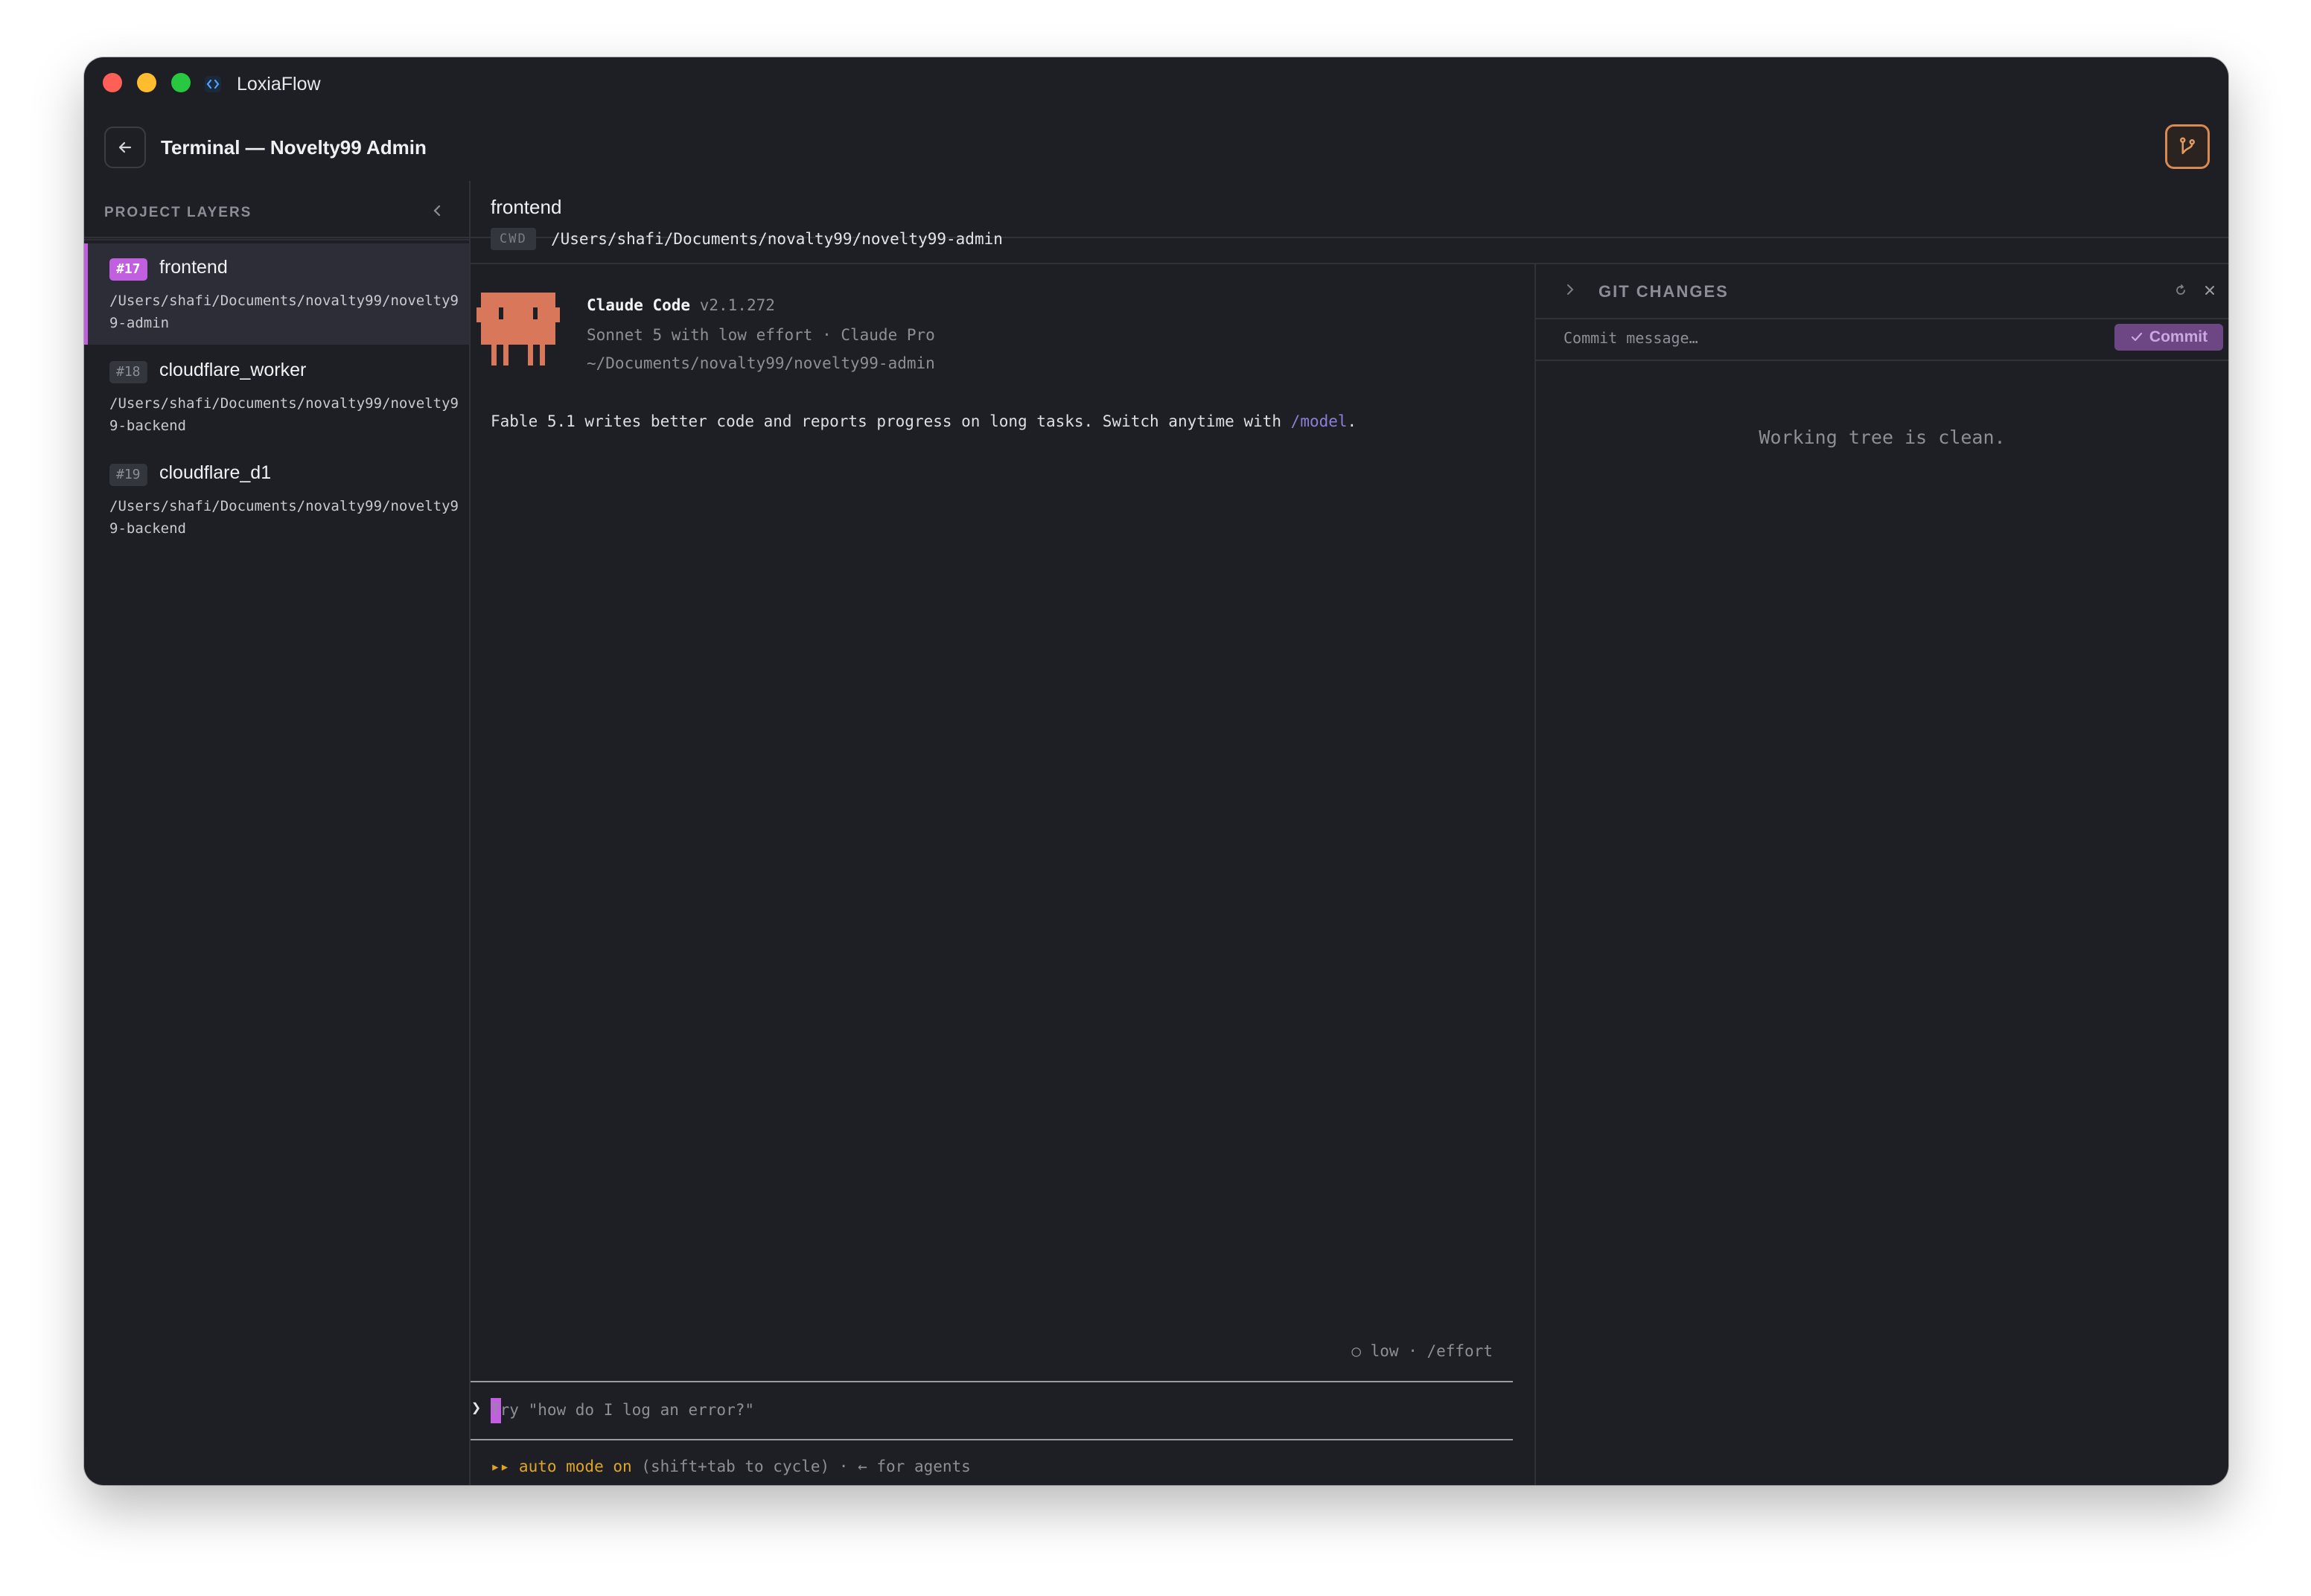 The image size is (2311, 1596). What do you see at coordinates (128, 269) in the screenshot?
I see `layer-badge: #17` at bounding box center [128, 269].